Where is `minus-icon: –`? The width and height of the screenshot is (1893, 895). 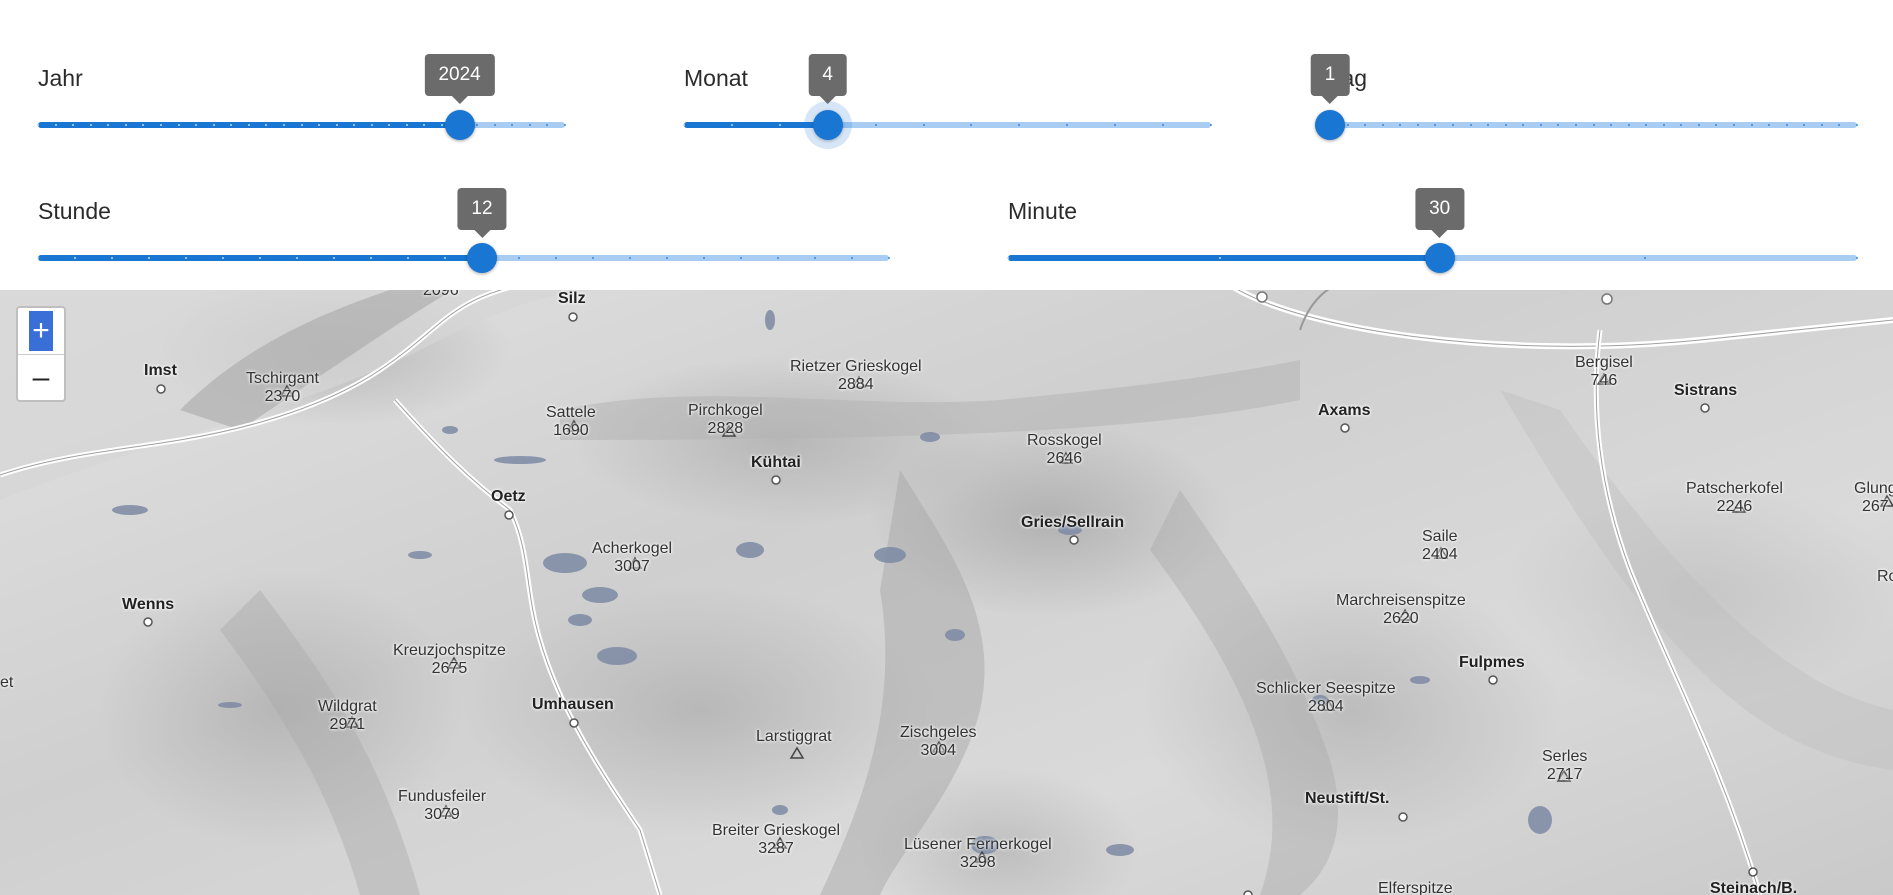 minus-icon: – is located at coordinates (41, 377).